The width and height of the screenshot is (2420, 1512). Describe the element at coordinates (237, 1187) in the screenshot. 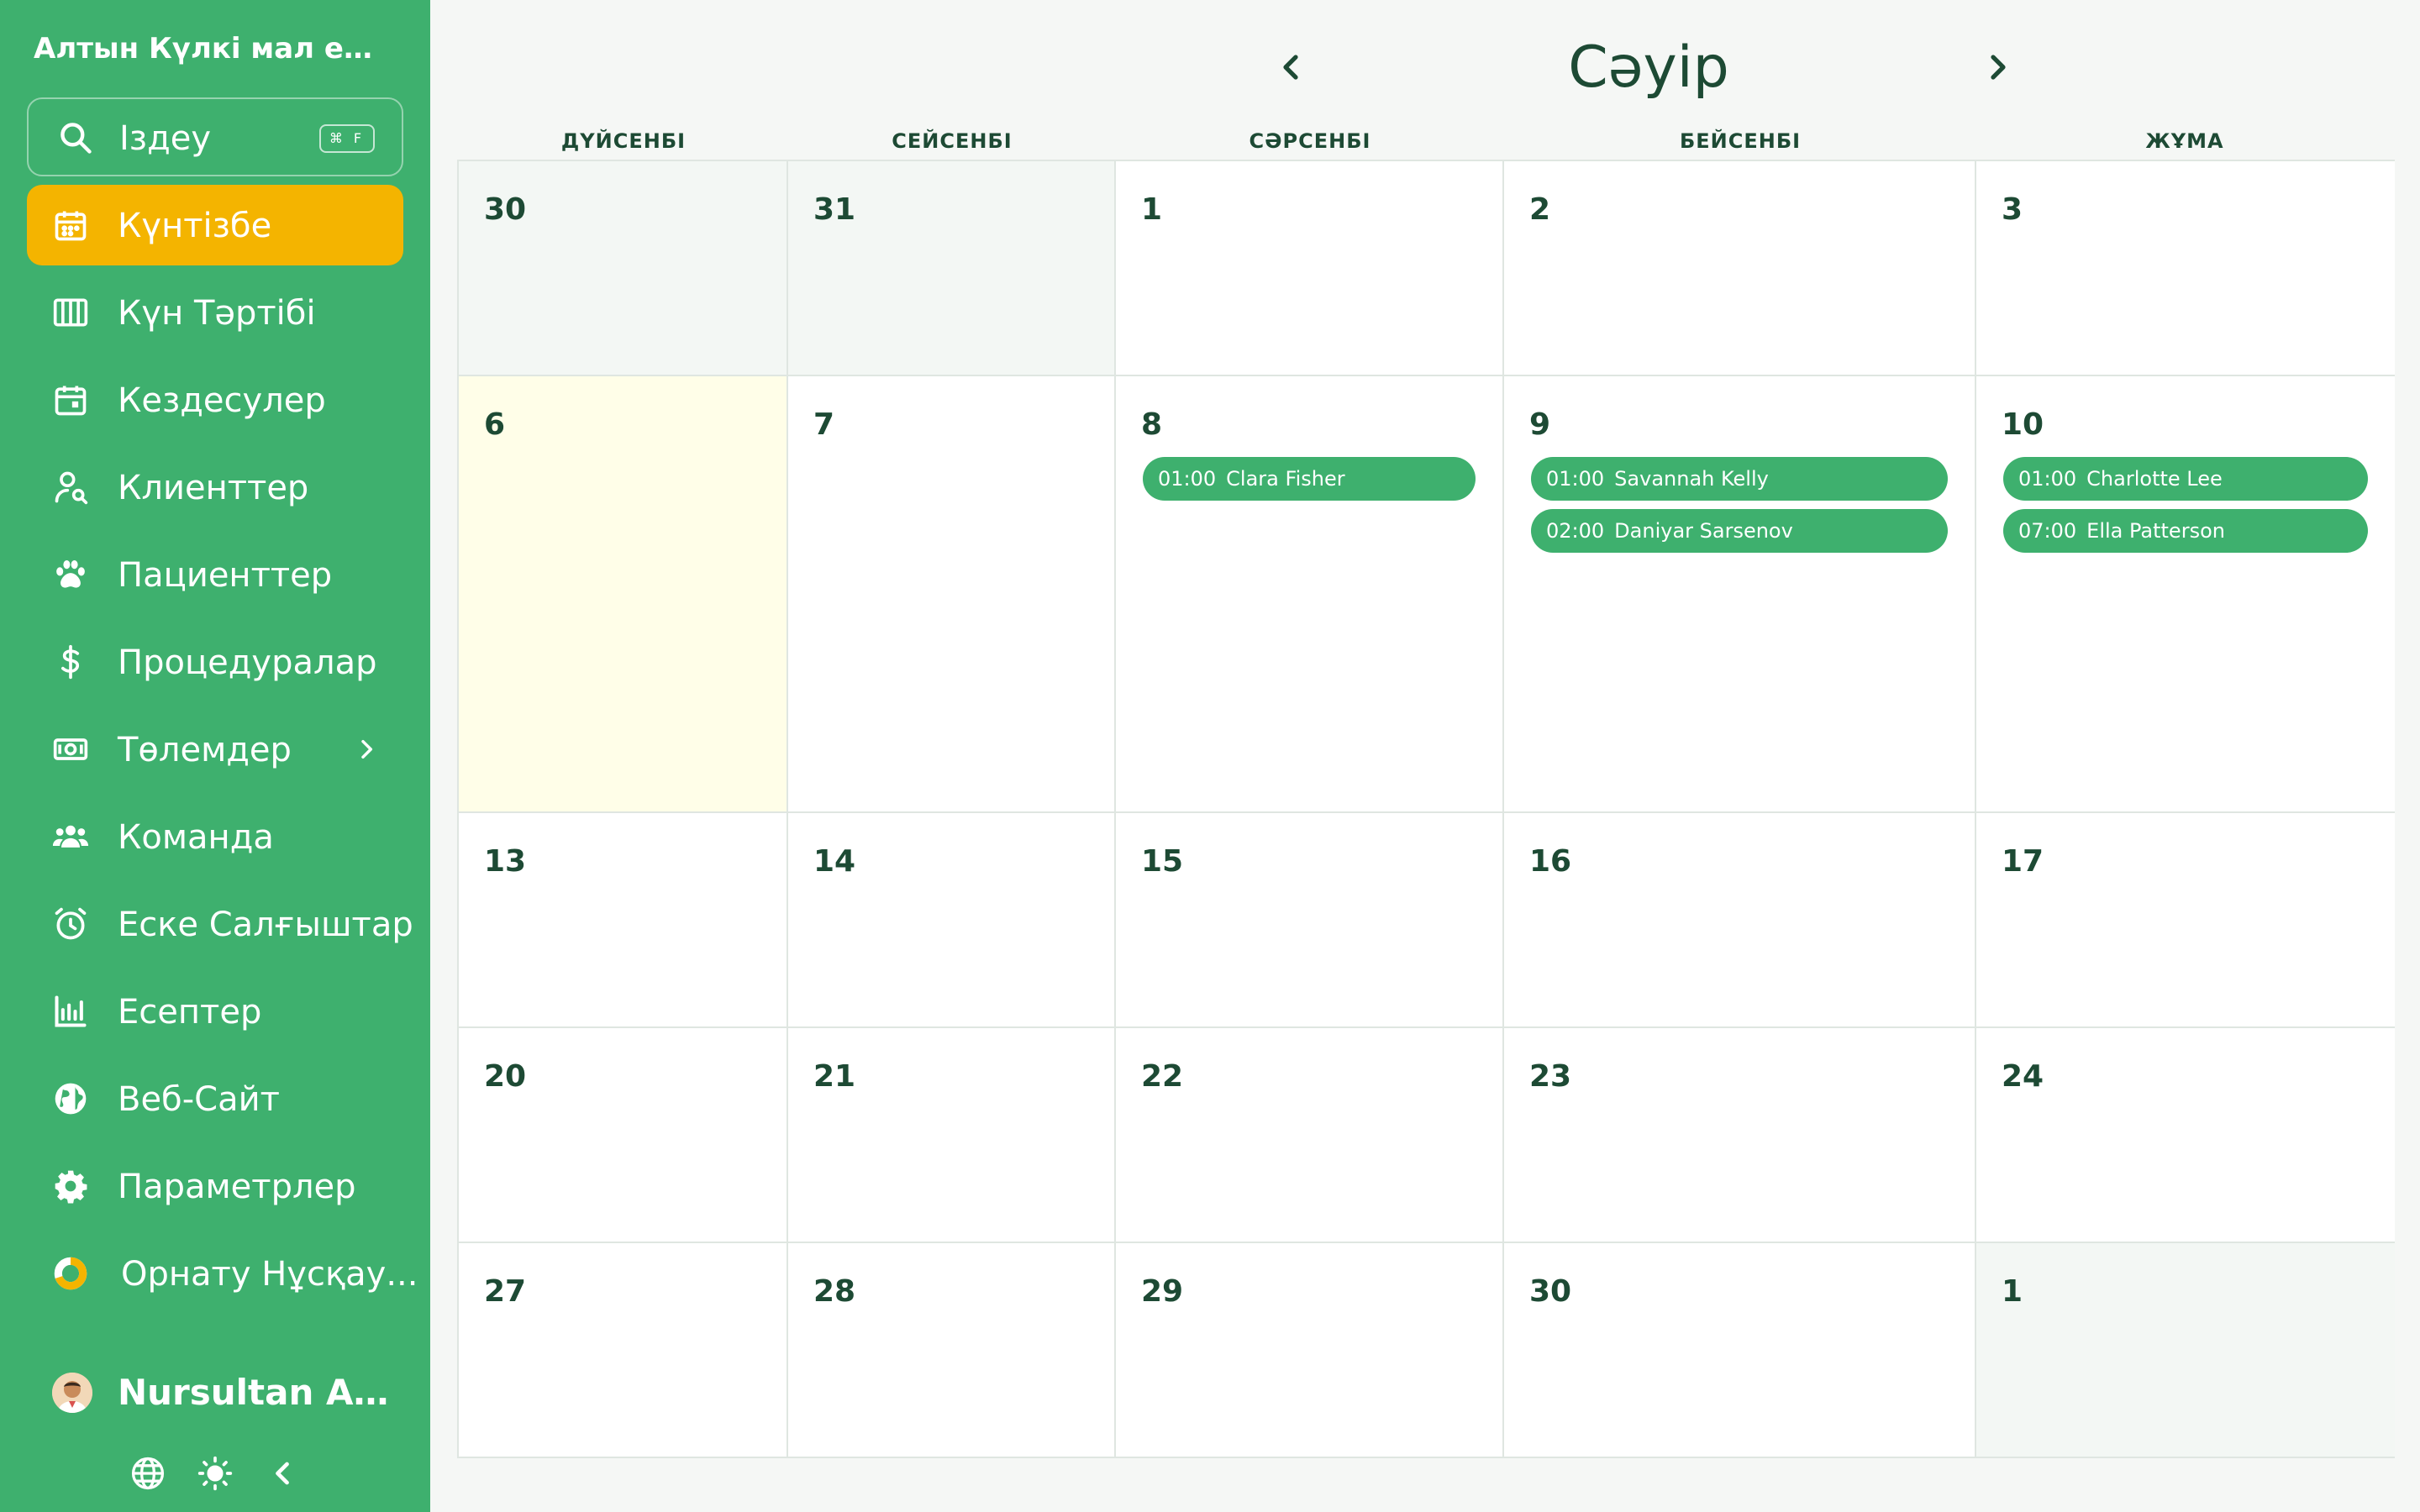

I see `sidebar-item-label: Параметрлер` at that location.